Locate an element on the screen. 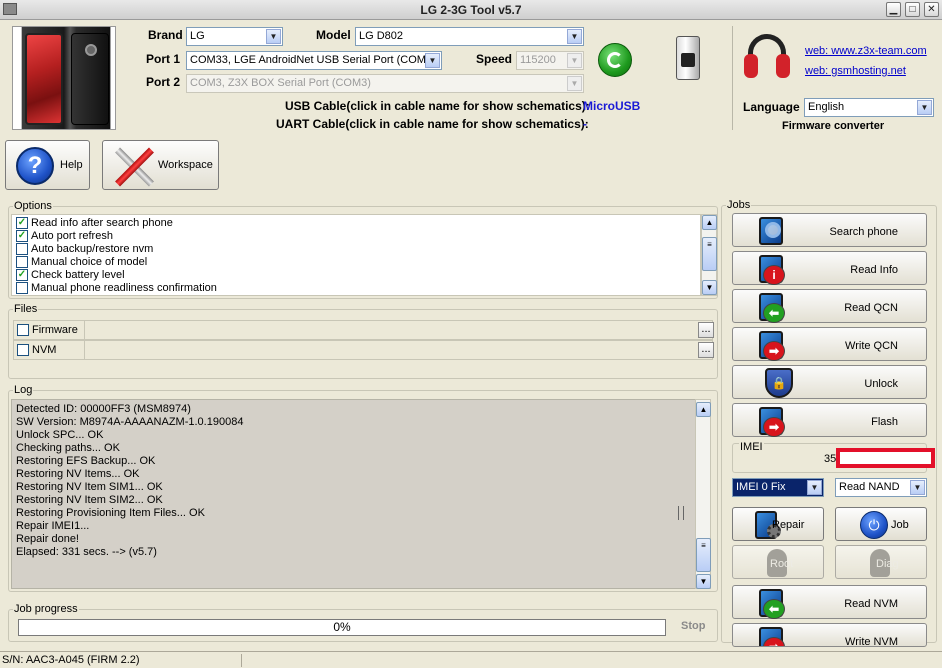 The height and width of the screenshot is (668, 942). log-line: Elapsed: 331 secs. --> (v5.7) is located at coordinates (86, 552).